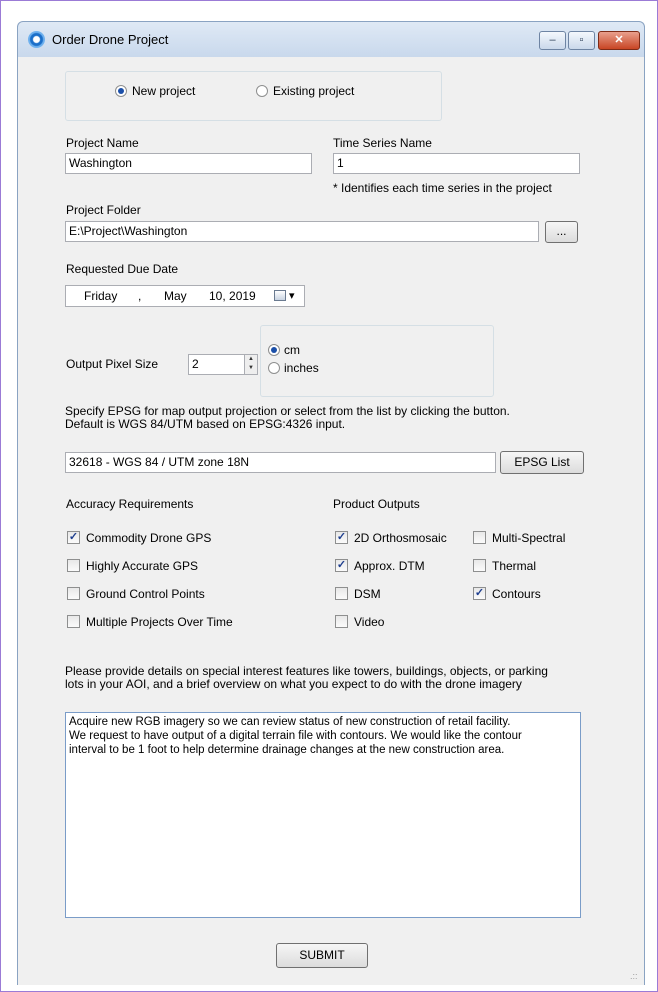 The width and height of the screenshot is (658, 992). What do you see at coordinates (581, 40) in the screenshot?
I see `maximize-button: ▫` at bounding box center [581, 40].